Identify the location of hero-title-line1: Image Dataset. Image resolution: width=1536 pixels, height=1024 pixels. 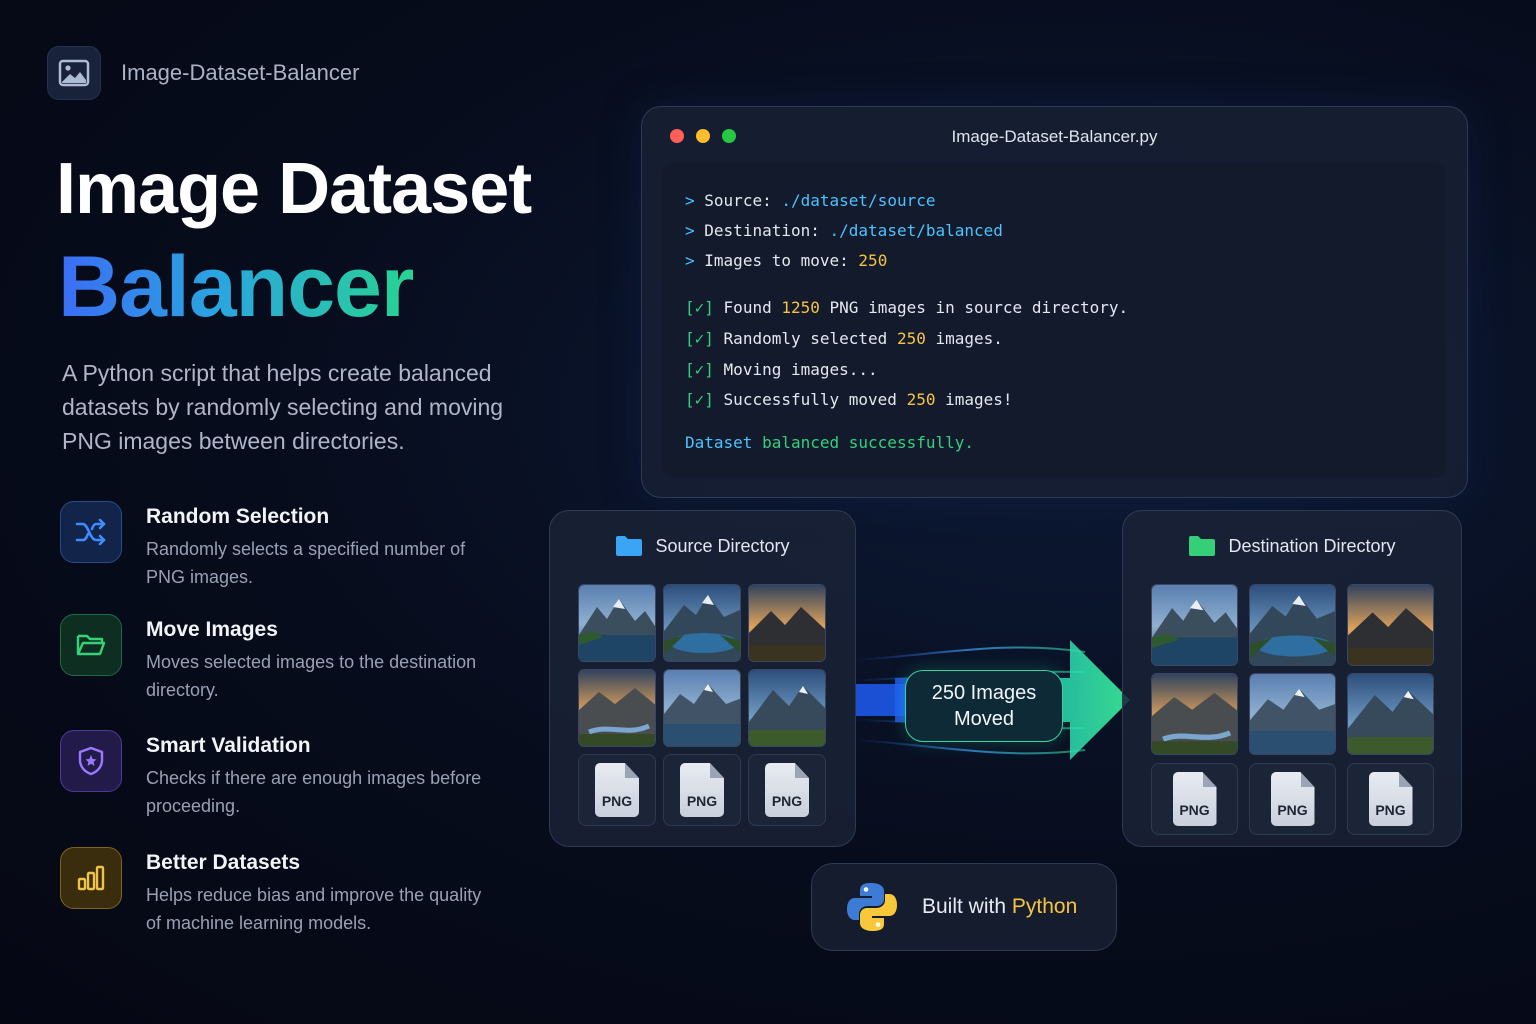
(294, 189).